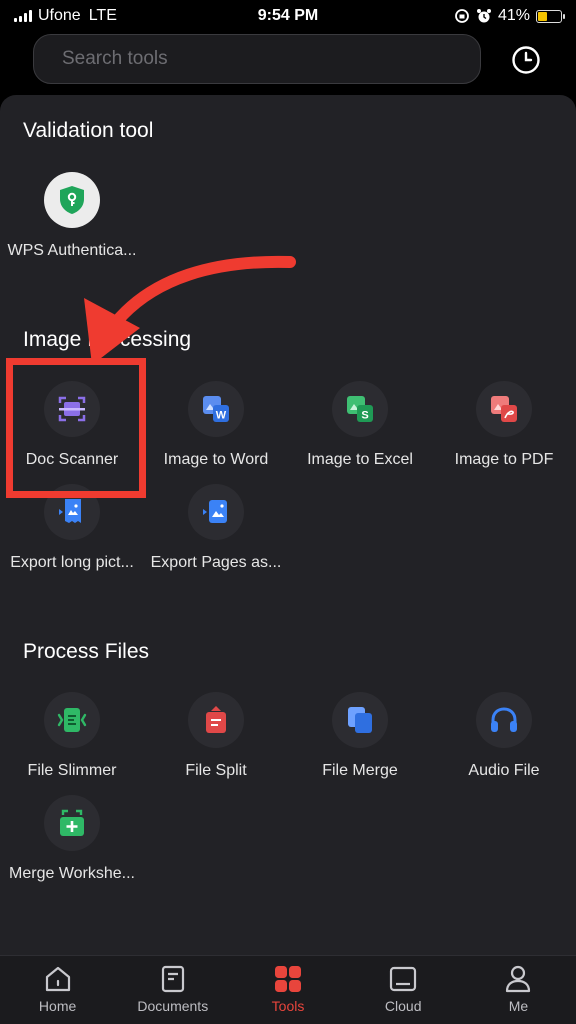  I want to click on bottom-tab-bar: Home Documents Tools Cloud Me, so click(288, 989).